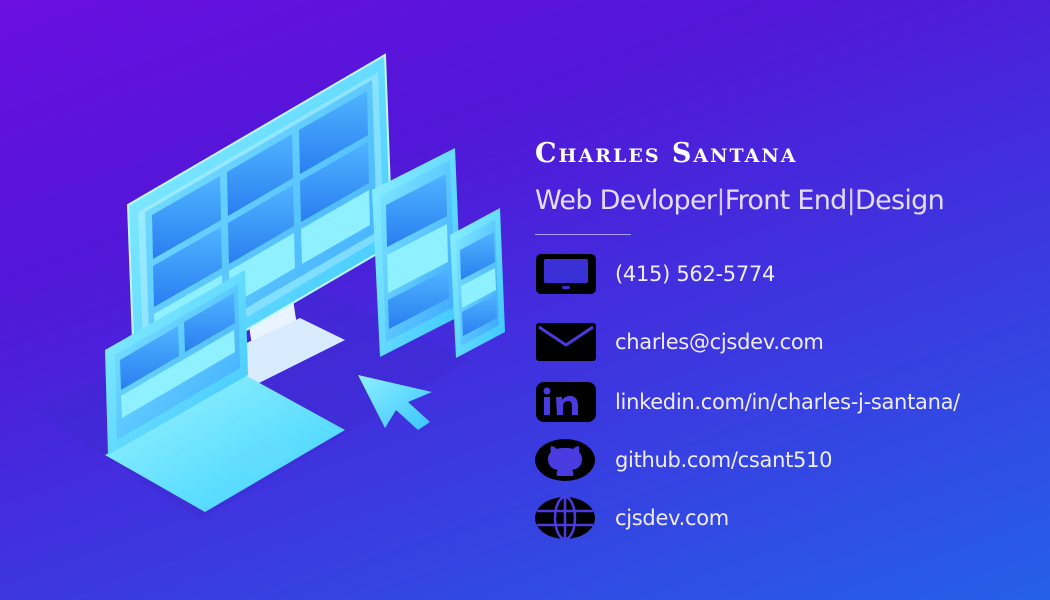  I want to click on contact-github: github.com/csant510, so click(684, 460).